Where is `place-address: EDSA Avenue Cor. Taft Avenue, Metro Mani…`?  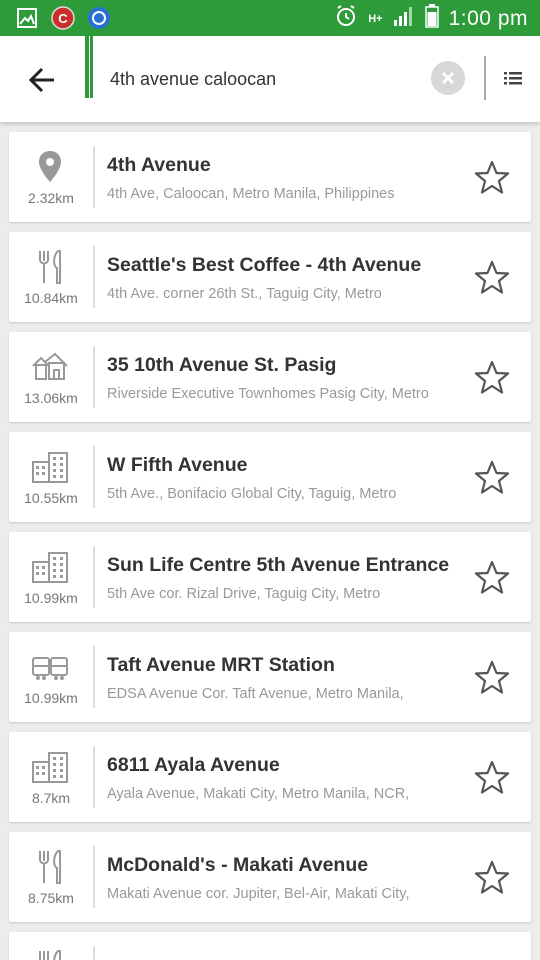
place-address: EDSA Avenue Cor. Taft Avenue, Metro Mani… is located at coordinates (255, 694).